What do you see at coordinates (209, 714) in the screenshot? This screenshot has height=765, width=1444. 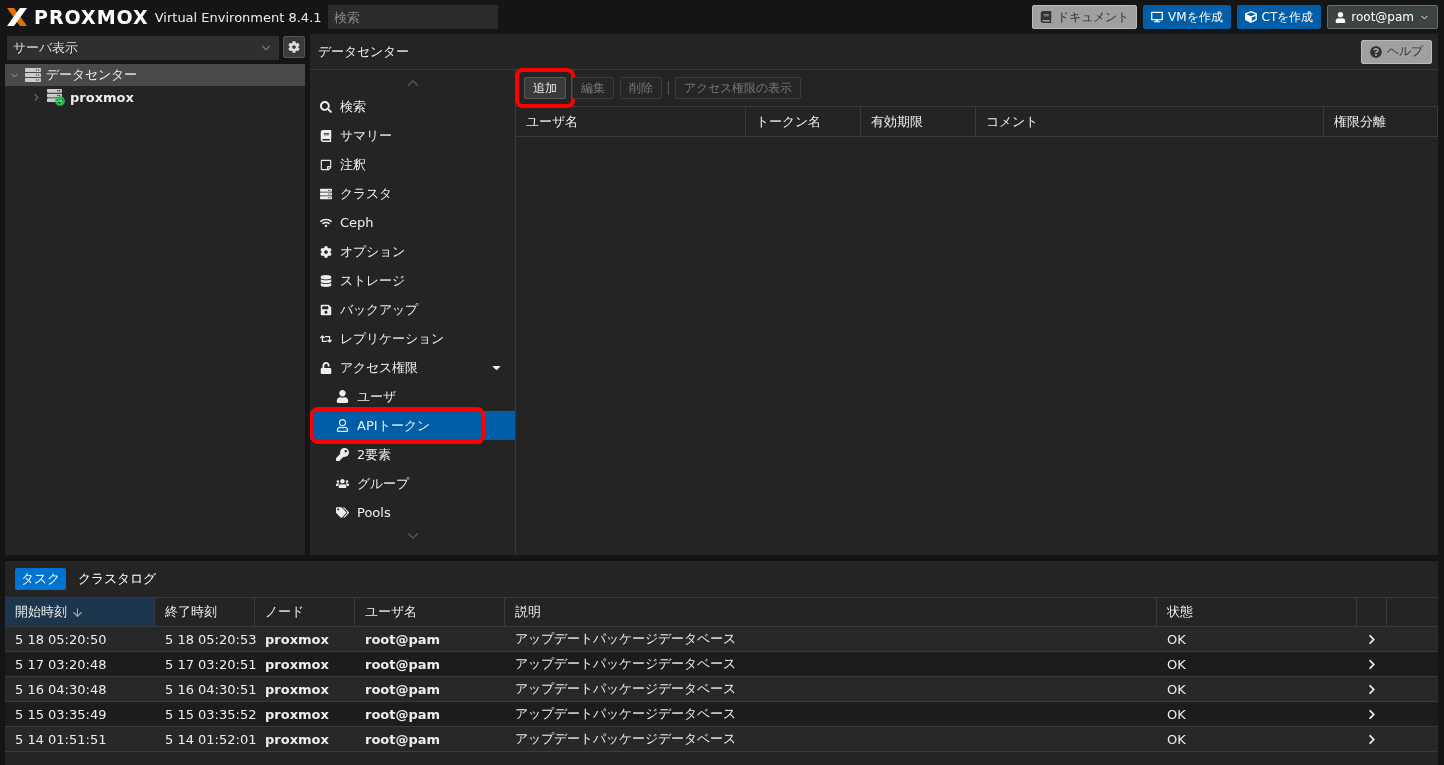 I see `table-cell-text: 5 15 03:35:52` at bounding box center [209, 714].